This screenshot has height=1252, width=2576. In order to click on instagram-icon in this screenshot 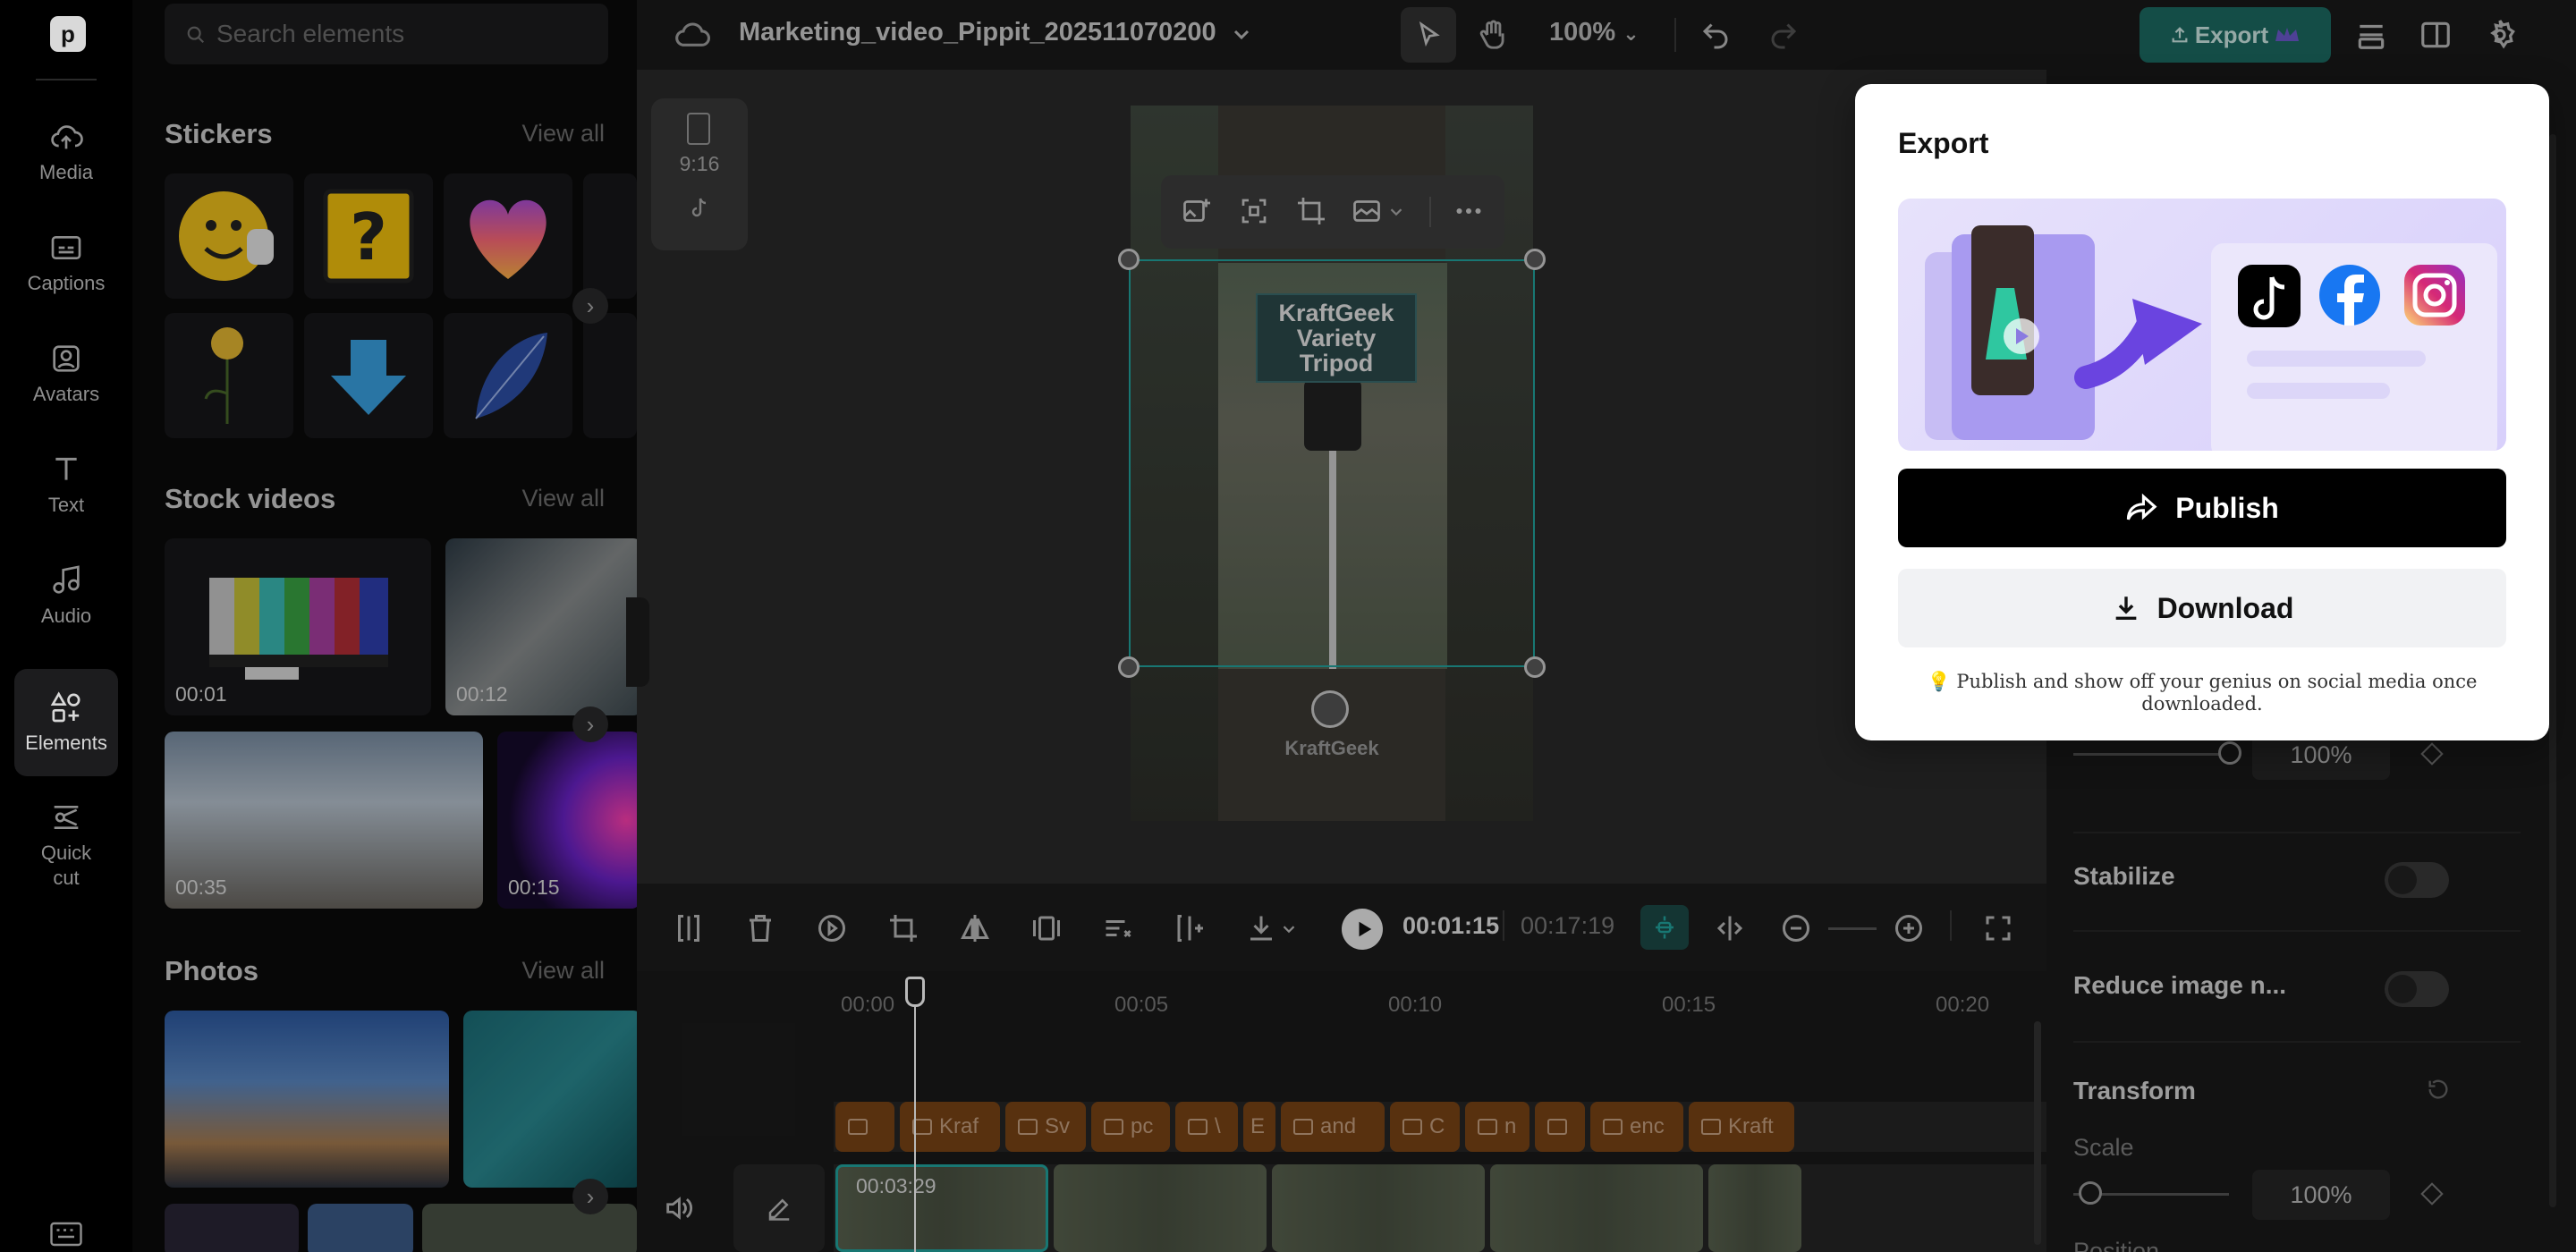, I will do `click(2434, 295)`.